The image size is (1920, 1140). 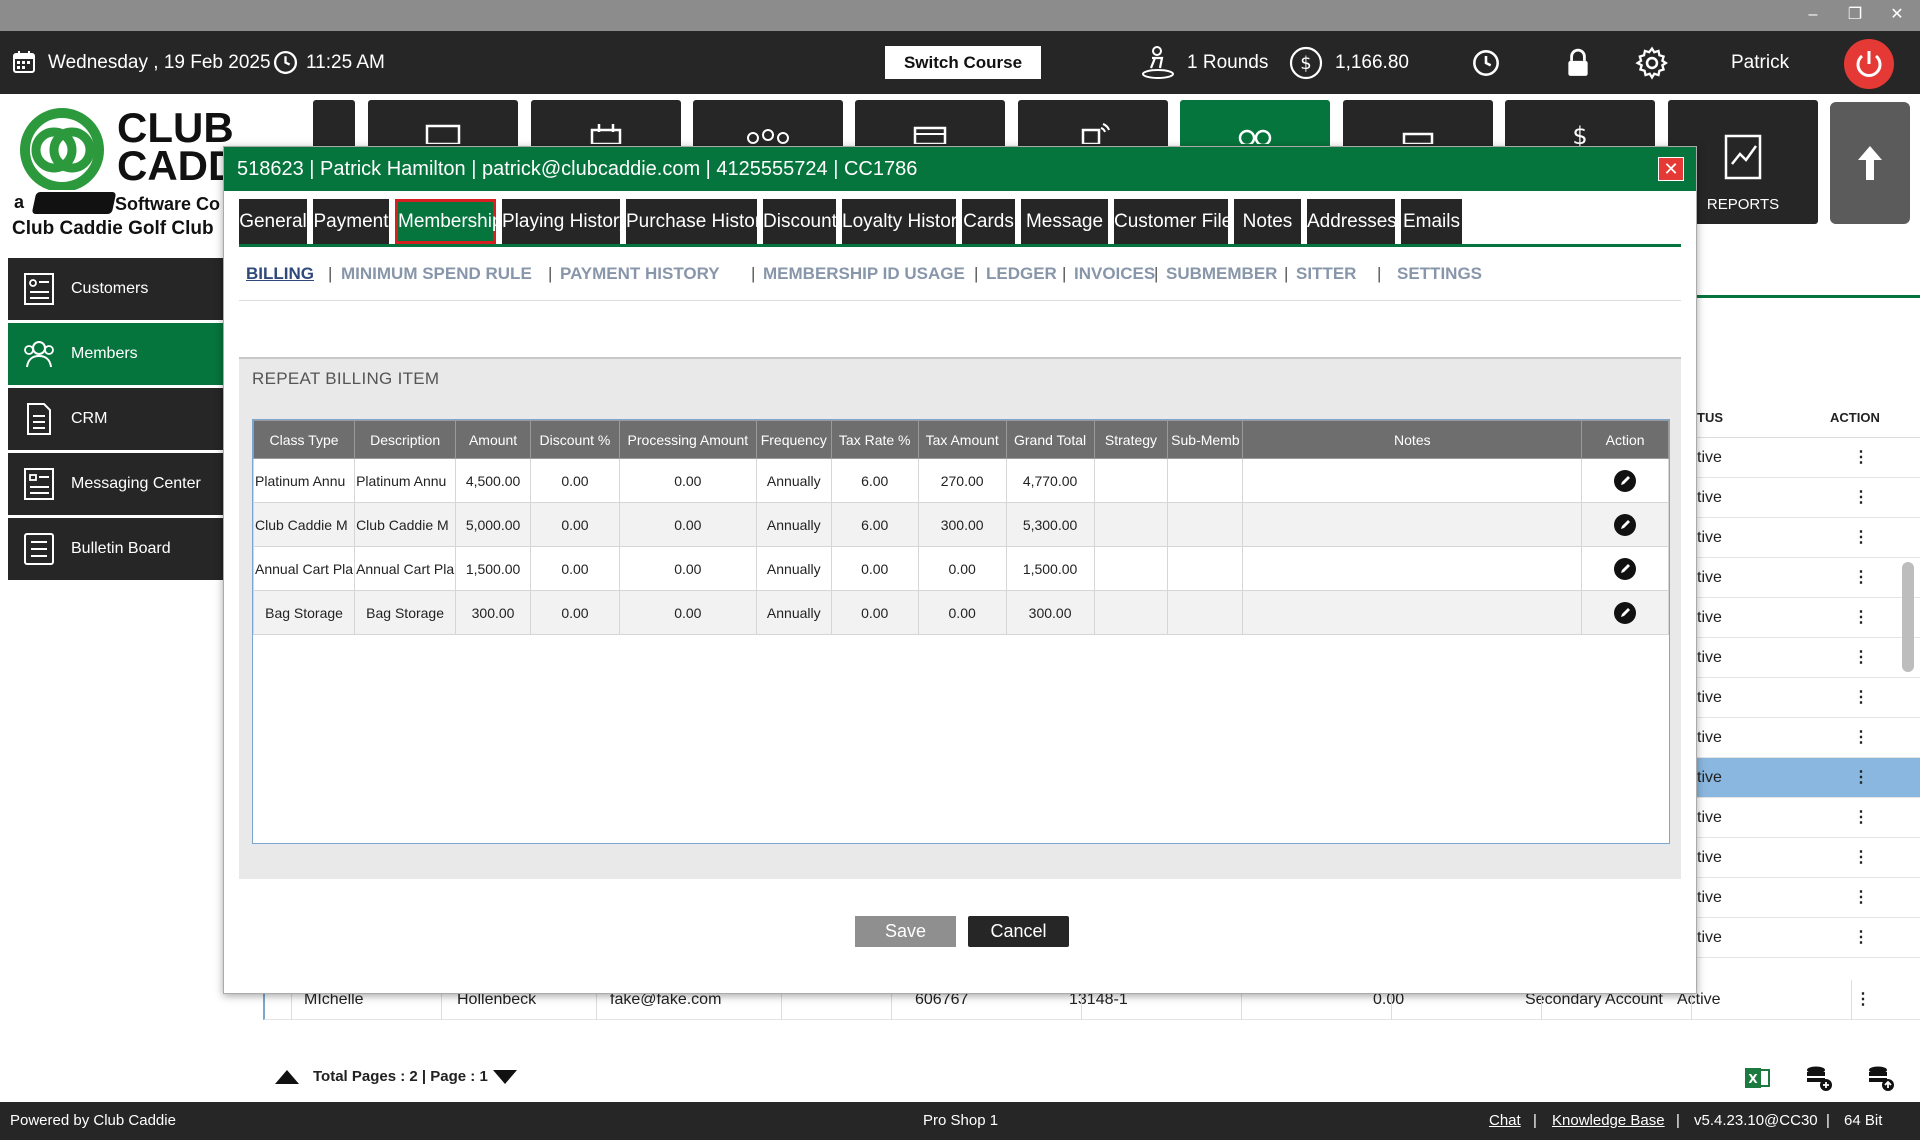 I want to click on subtab-membership-id-usage: MEMBERSHIP ID USAGE, so click(x=864, y=274).